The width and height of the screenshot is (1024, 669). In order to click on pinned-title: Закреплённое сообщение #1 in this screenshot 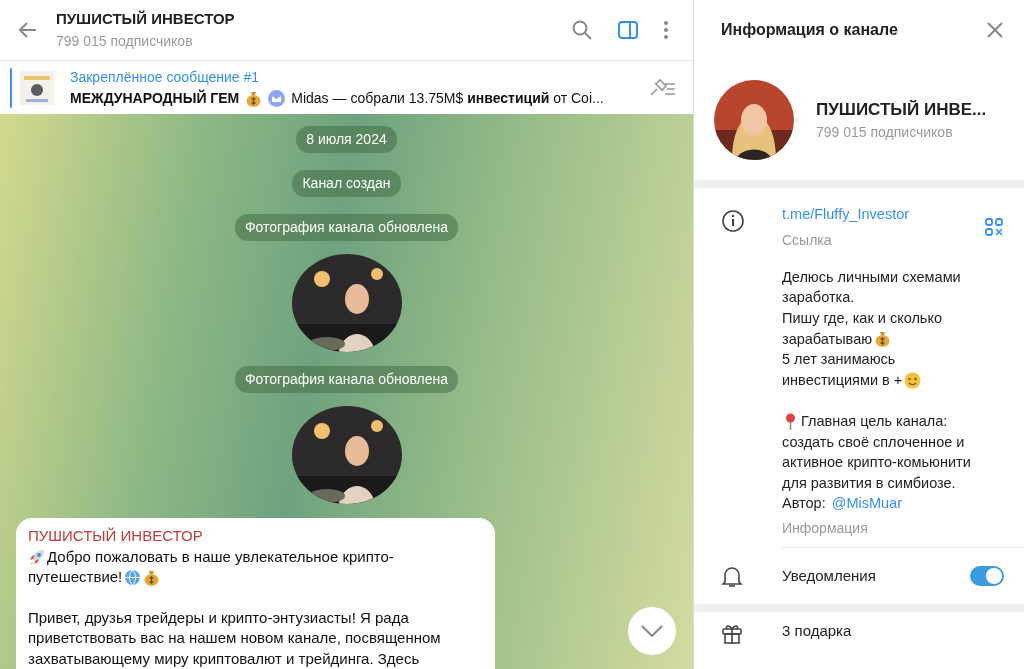, I will do `click(358, 77)`.